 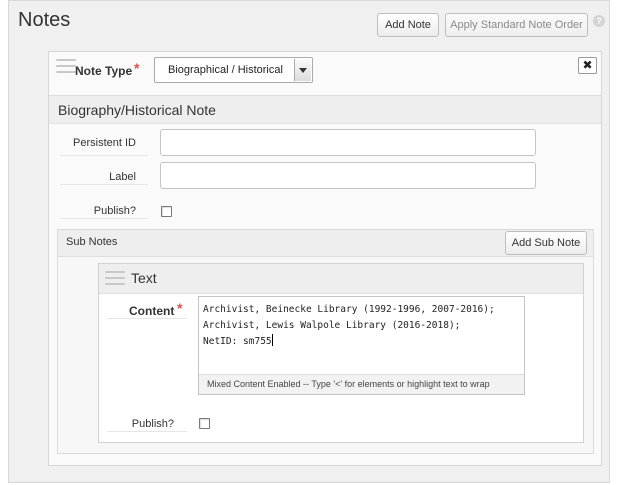 I want to click on content-label: Content, so click(x=152, y=311).